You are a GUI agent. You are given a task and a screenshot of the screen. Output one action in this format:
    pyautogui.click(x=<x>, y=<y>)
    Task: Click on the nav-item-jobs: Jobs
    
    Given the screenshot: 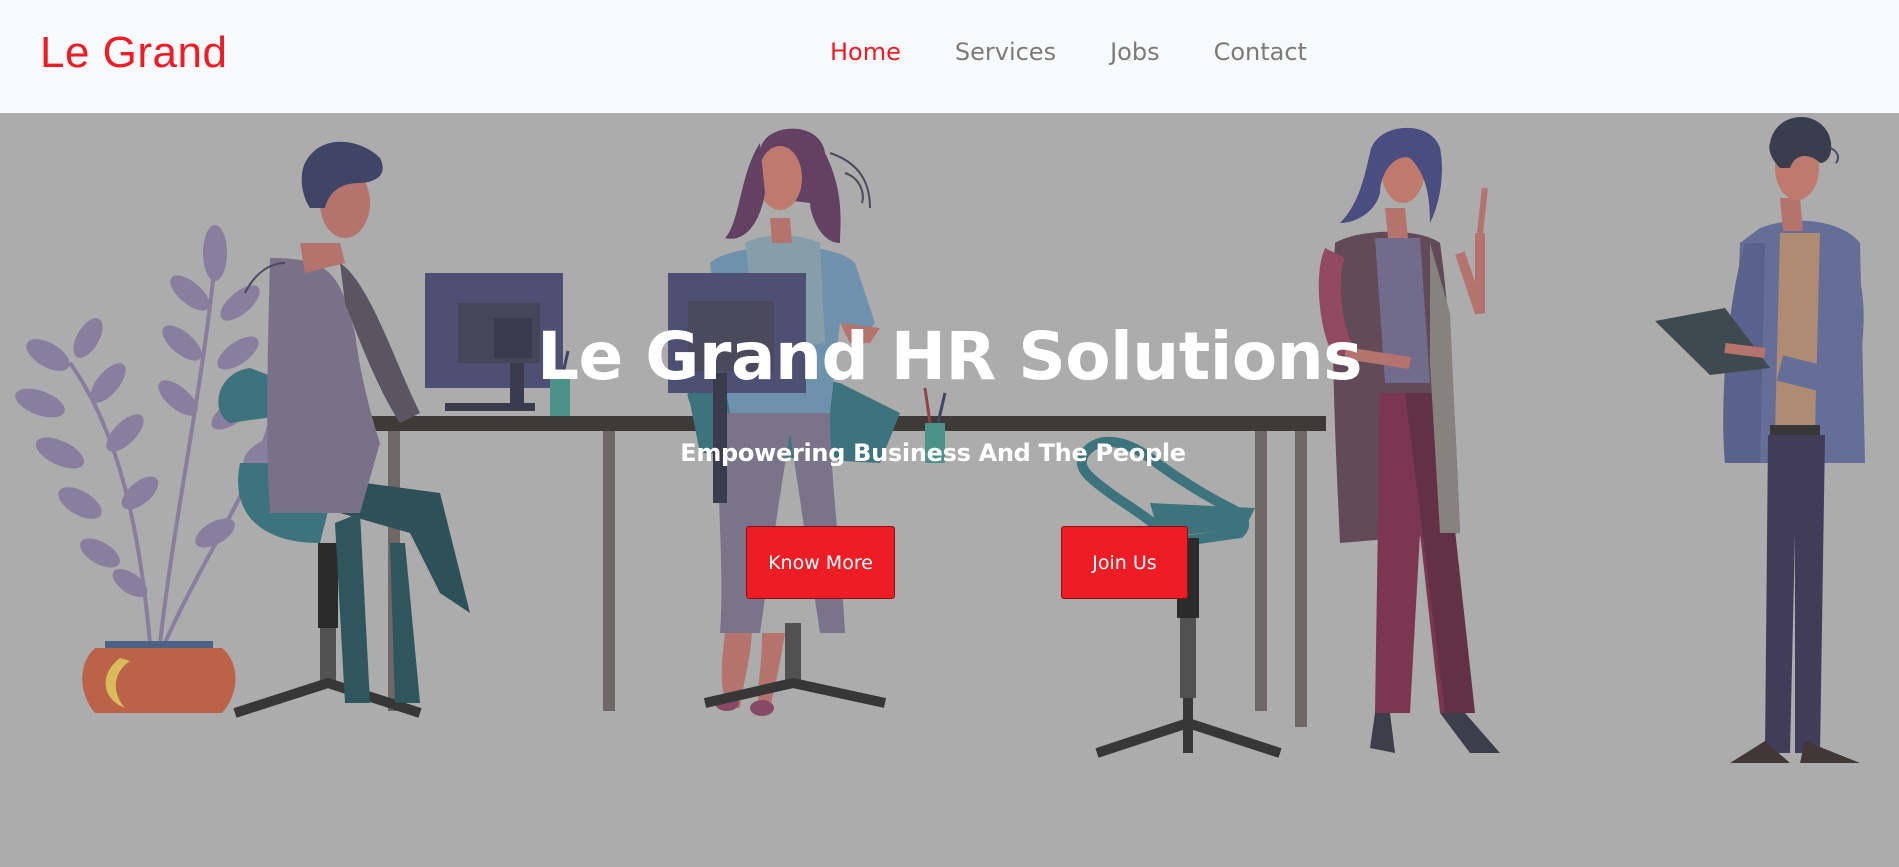 What is the action you would take?
    pyautogui.click(x=1135, y=52)
    